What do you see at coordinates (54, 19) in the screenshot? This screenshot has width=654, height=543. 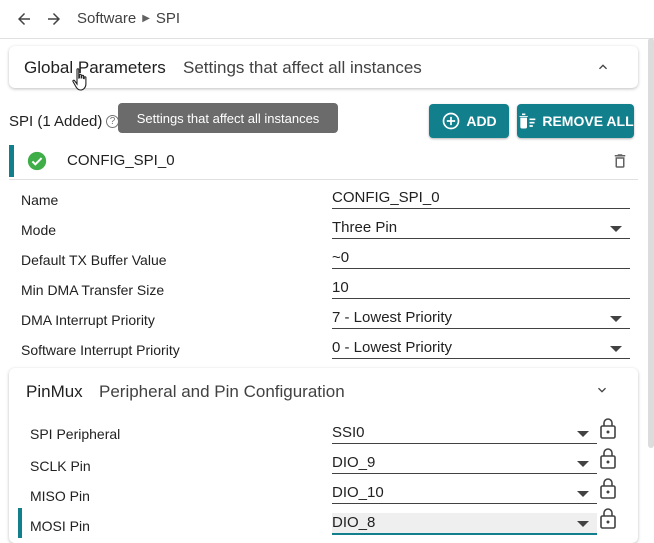 I see `forward-arrow-icon` at bounding box center [54, 19].